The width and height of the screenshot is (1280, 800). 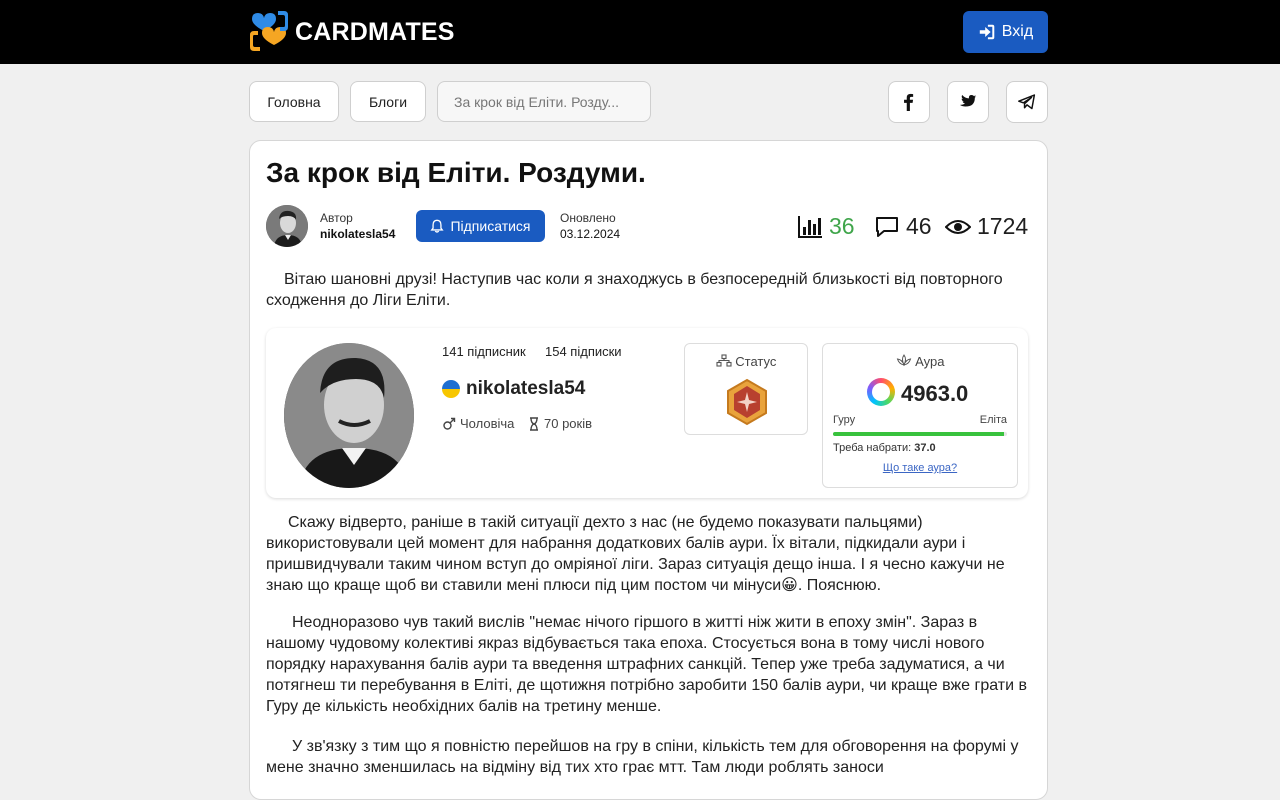 I want to click on share-facebook-button, so click(x=909, y=102).